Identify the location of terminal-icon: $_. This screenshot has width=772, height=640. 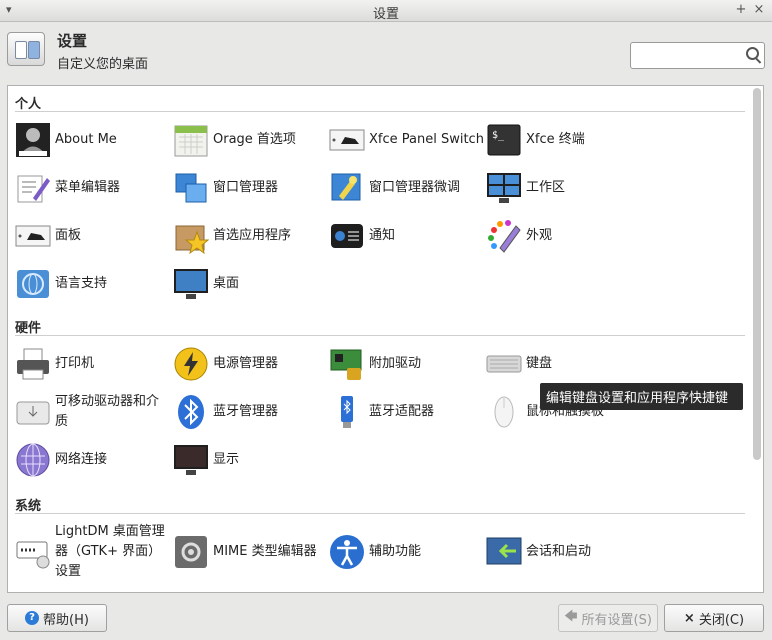
(504, 140).